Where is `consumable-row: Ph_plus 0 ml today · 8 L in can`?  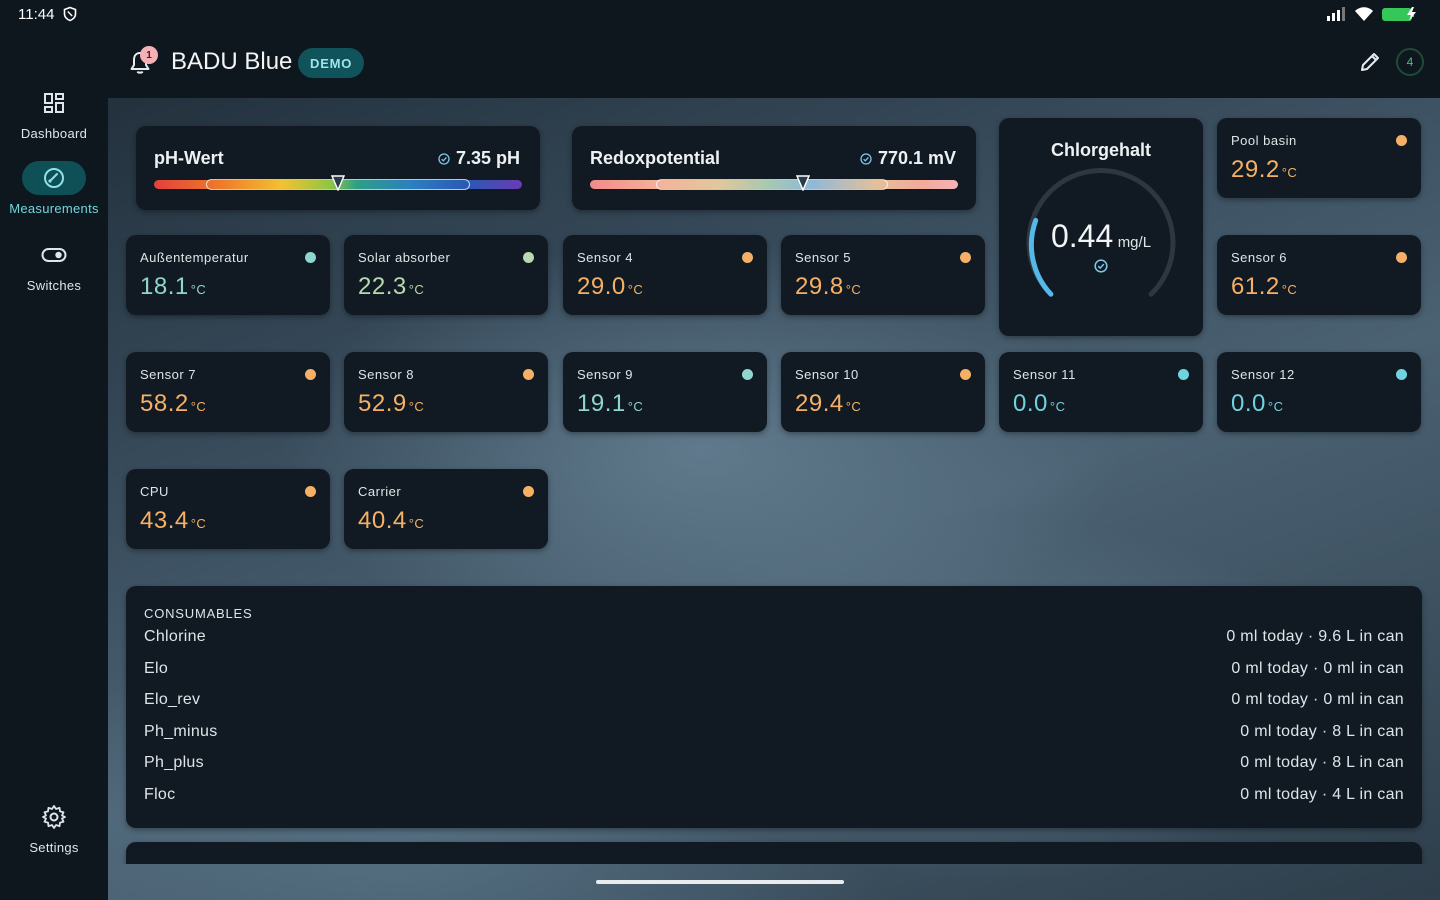 consumable-row: Ph_plus 0 ml today · 8 L in can is located at coordinates (774, 766).